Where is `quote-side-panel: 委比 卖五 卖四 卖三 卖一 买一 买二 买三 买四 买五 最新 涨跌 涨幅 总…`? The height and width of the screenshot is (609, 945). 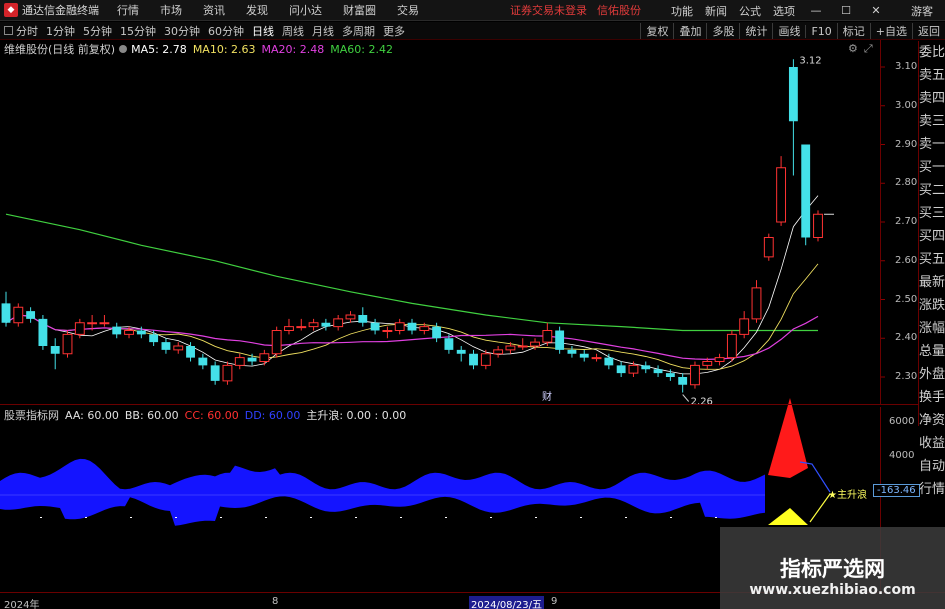
quote-side-panel: 委比 卖五 卖四 卖三 卖一 买一 买二 买三 买四 买五 最新 涨跌 涨幅 总… is located at coordinates (931, 269).